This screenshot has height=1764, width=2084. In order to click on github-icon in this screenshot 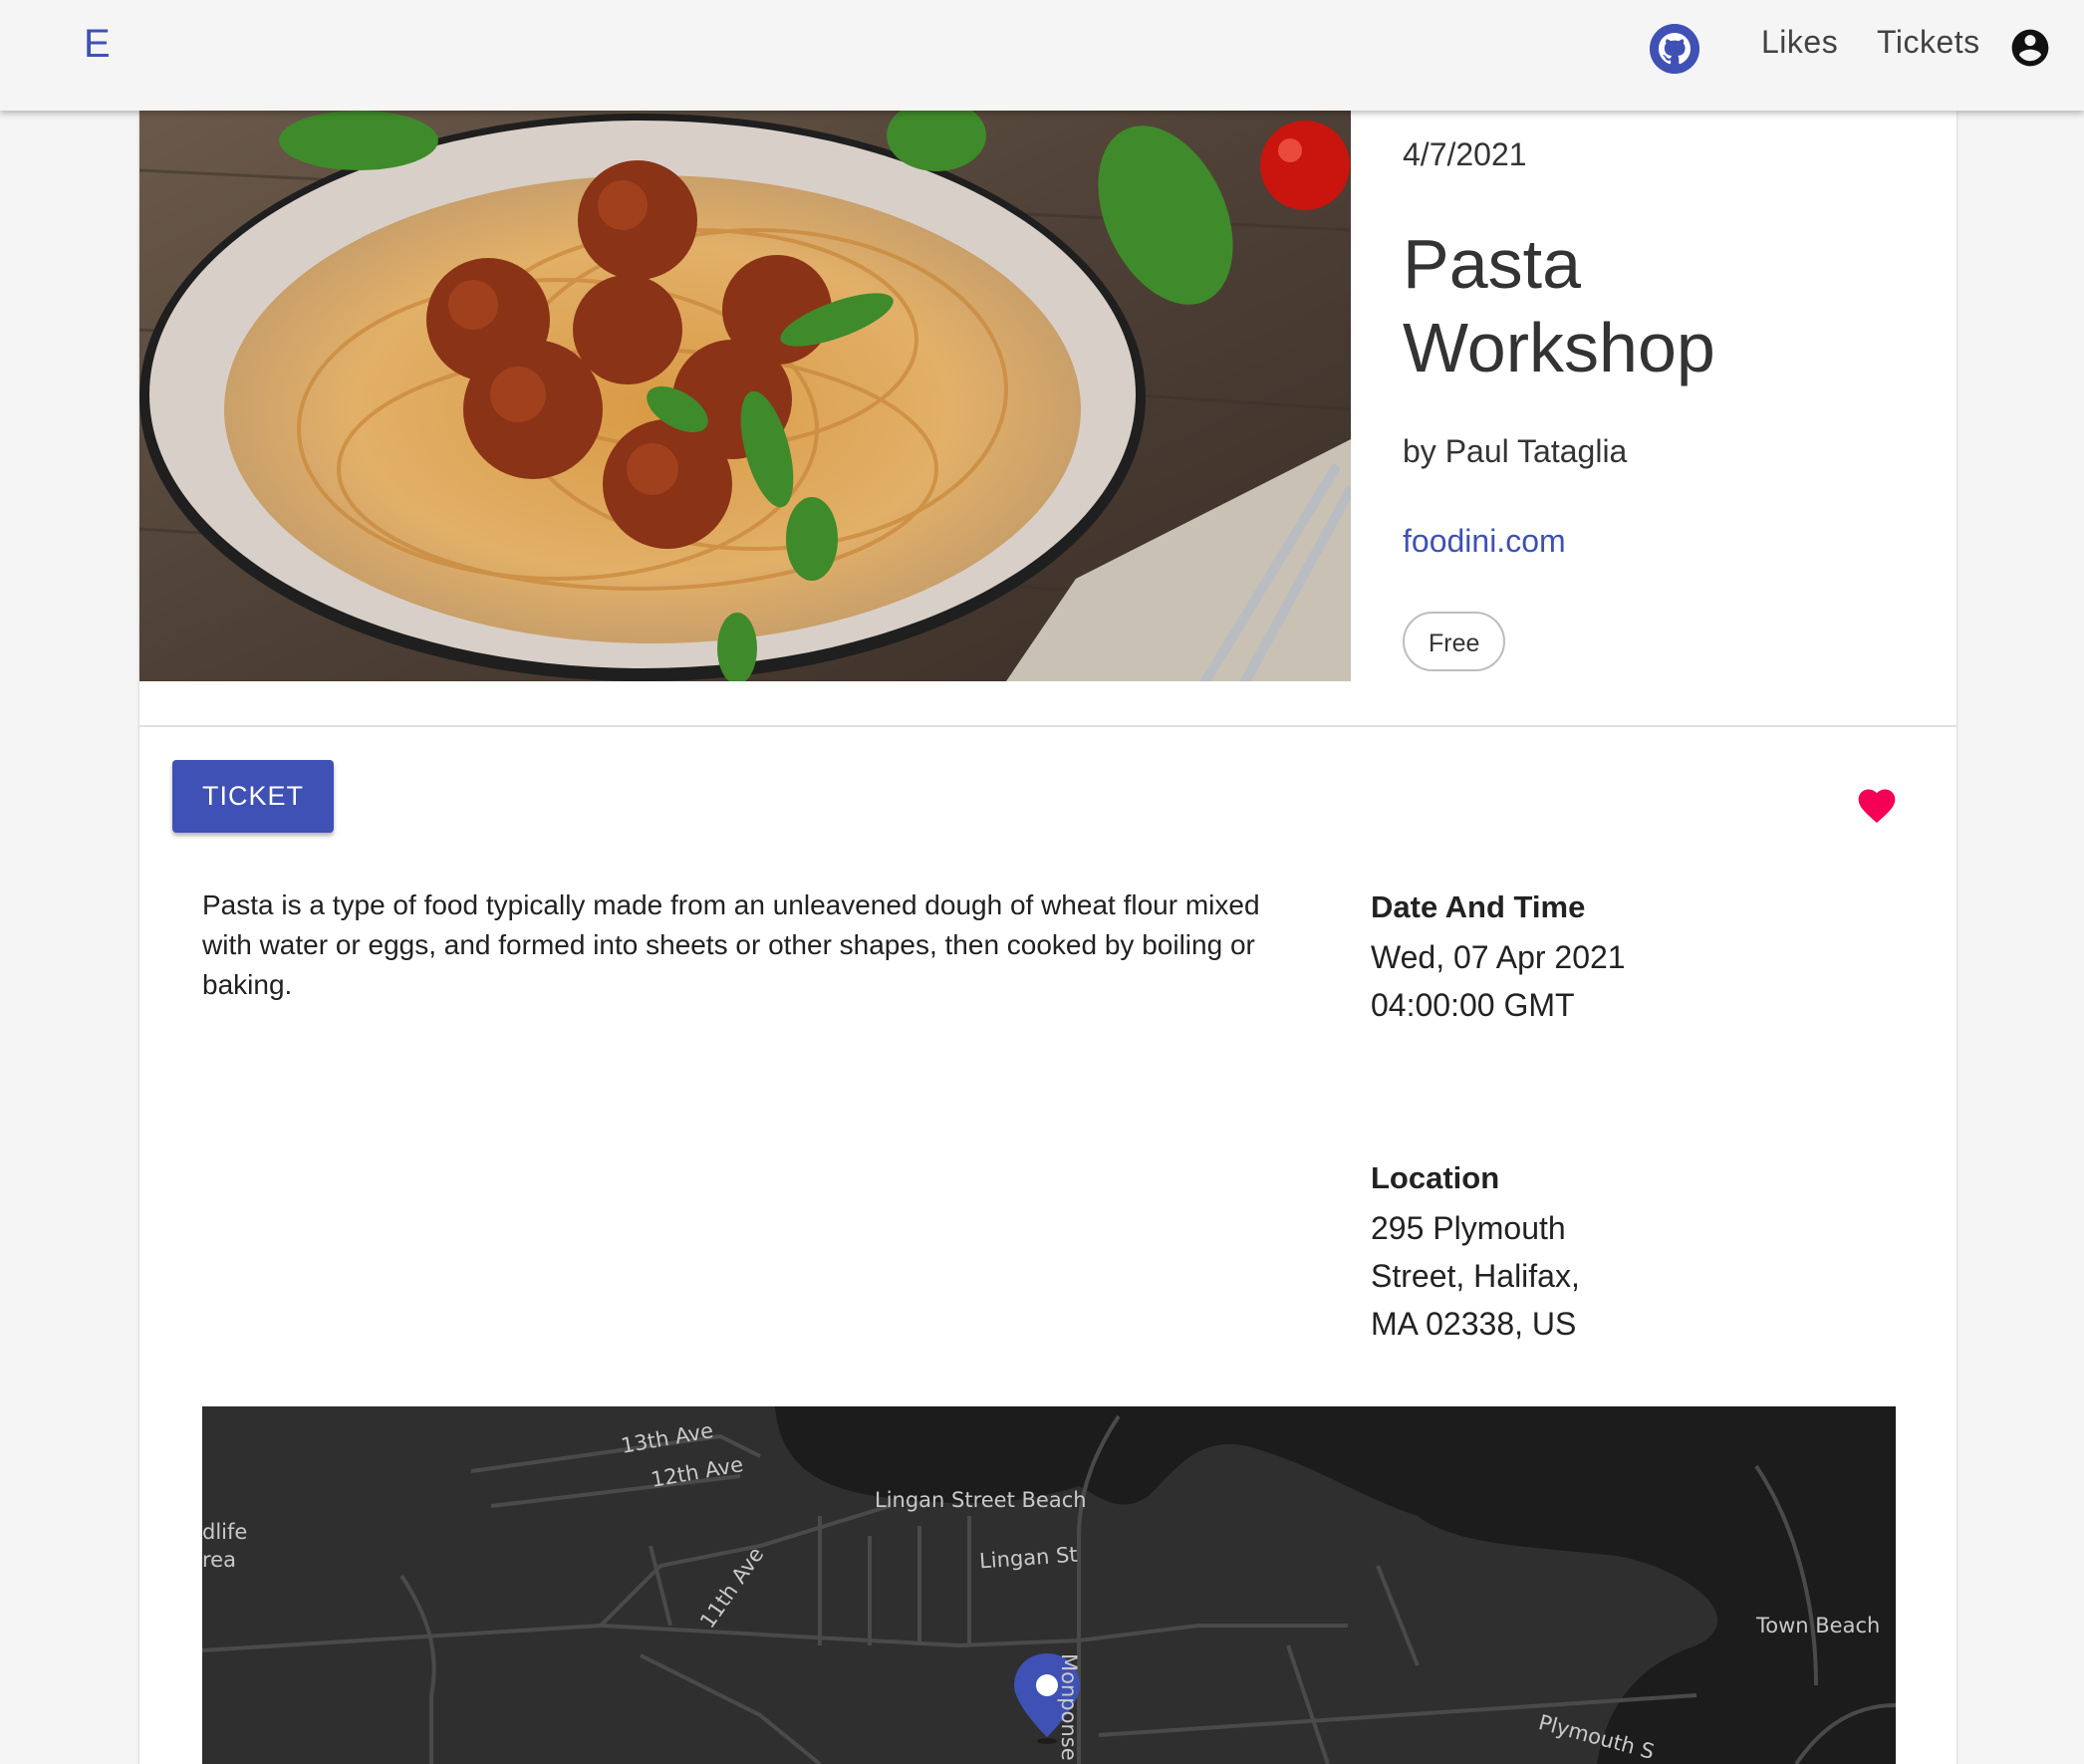, I will do `click(1675, 49)`.